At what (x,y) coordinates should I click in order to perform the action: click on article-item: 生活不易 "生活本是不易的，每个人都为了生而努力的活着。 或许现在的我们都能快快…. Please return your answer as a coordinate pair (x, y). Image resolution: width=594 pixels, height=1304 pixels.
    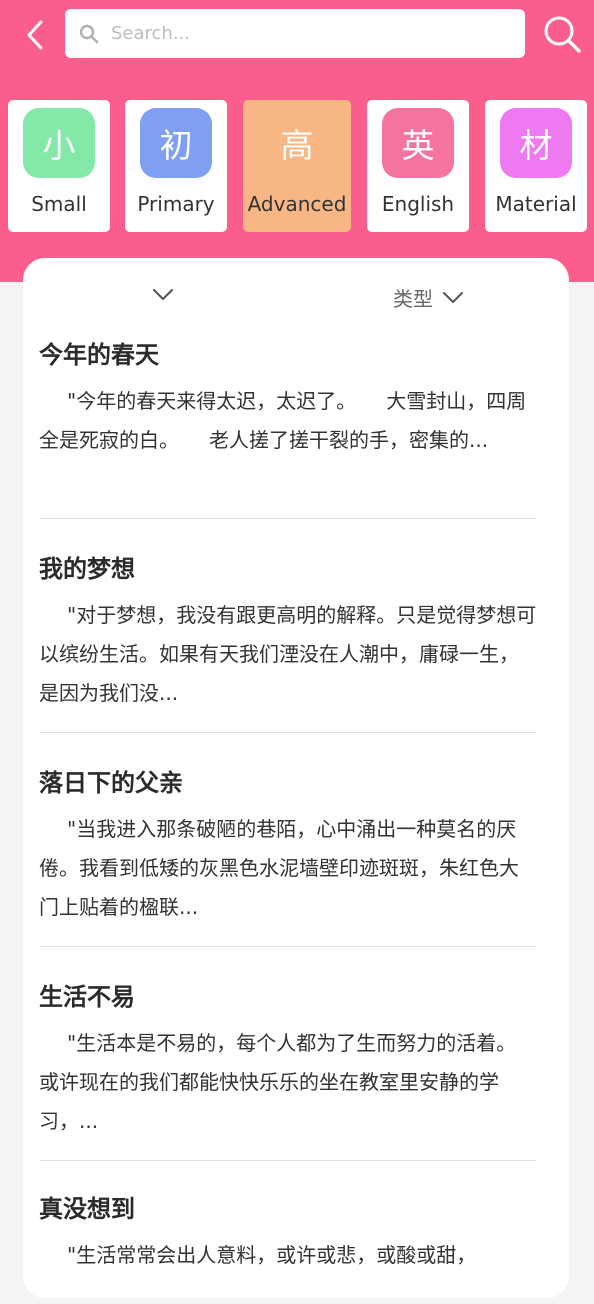
    Looking at the image, I should click on (293, 1071).